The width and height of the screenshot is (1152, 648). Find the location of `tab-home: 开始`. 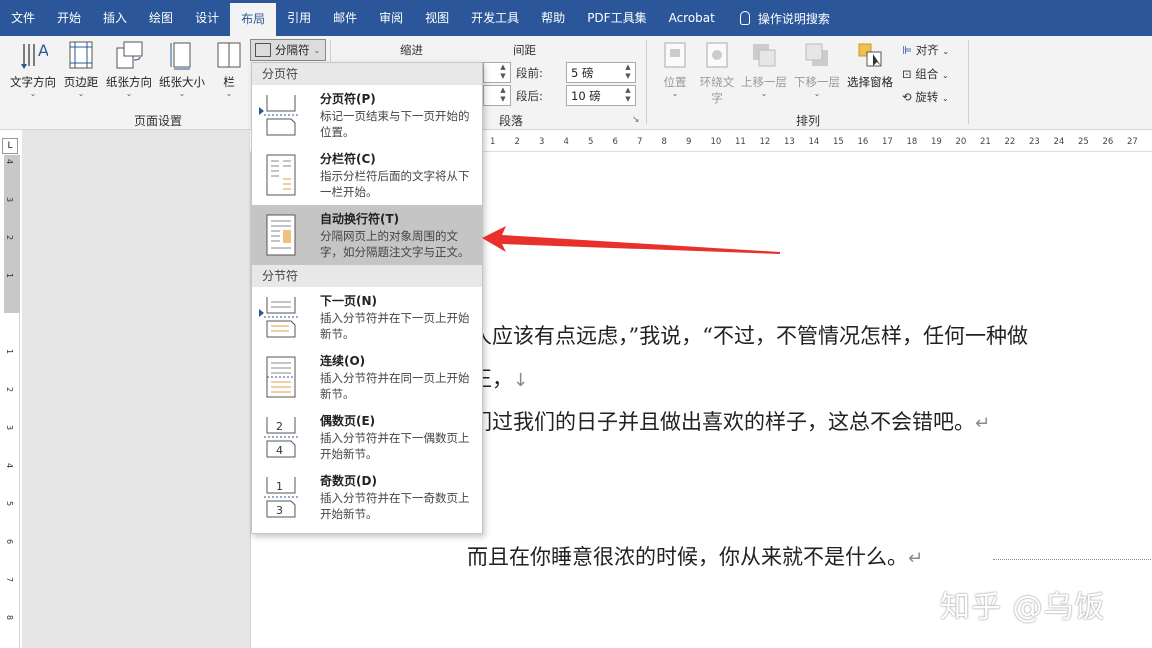

tab-home: 开始 is located at coordinates (69, 18).